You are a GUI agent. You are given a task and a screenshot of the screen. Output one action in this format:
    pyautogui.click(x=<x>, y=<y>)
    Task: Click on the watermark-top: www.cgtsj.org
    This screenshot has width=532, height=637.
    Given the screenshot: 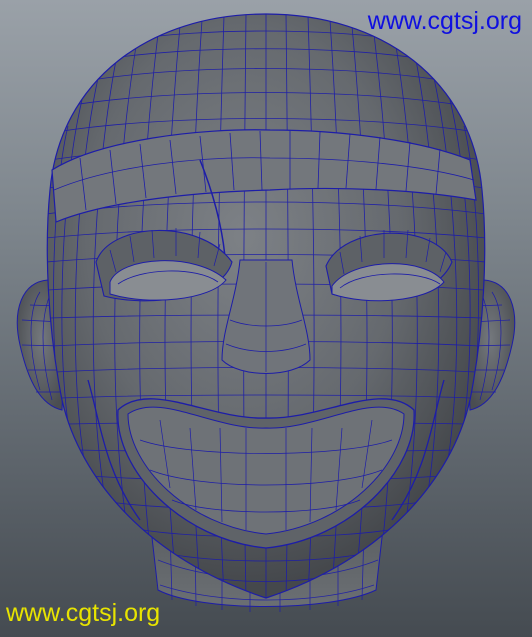 What is the action you would take?
    pyautogui.click(x=444, y=21)
    